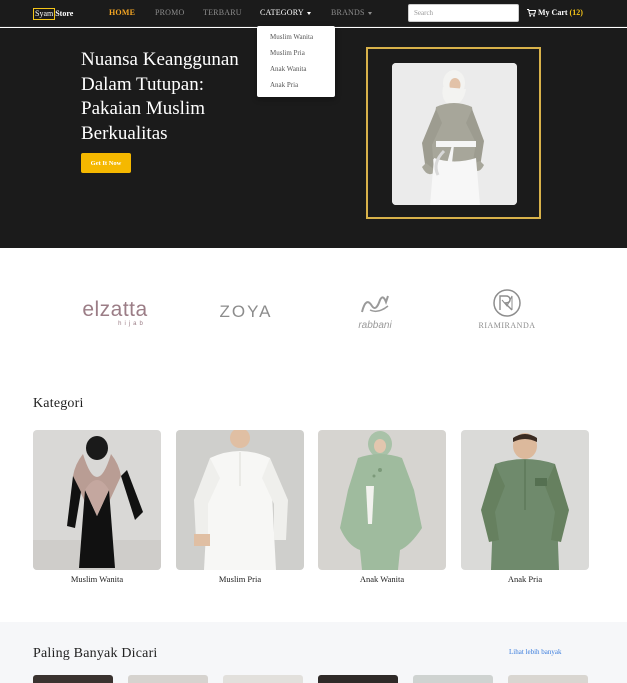 The width and height of the screenshot is (627, 683). Describe the element at coordinates (64, 13) in the screenshot. I see `brand-logo-rest: Store` at that location.